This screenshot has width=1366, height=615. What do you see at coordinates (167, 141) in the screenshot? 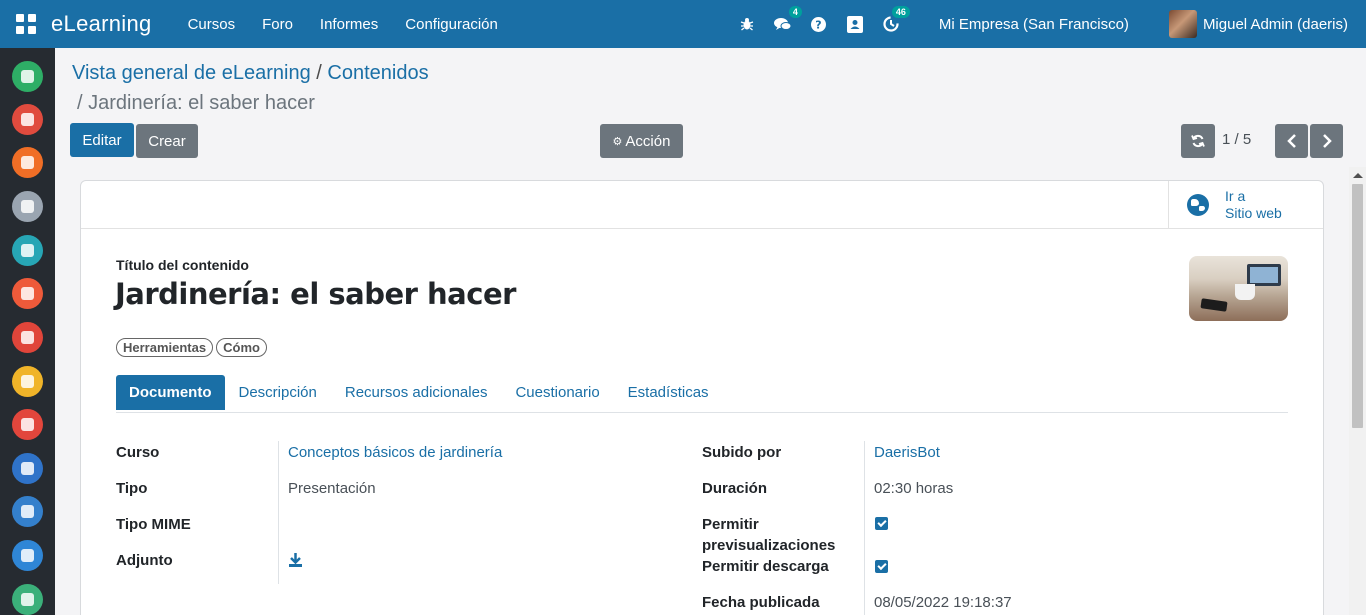
I see `create-button: Crear` at bounding box center [167, 141].